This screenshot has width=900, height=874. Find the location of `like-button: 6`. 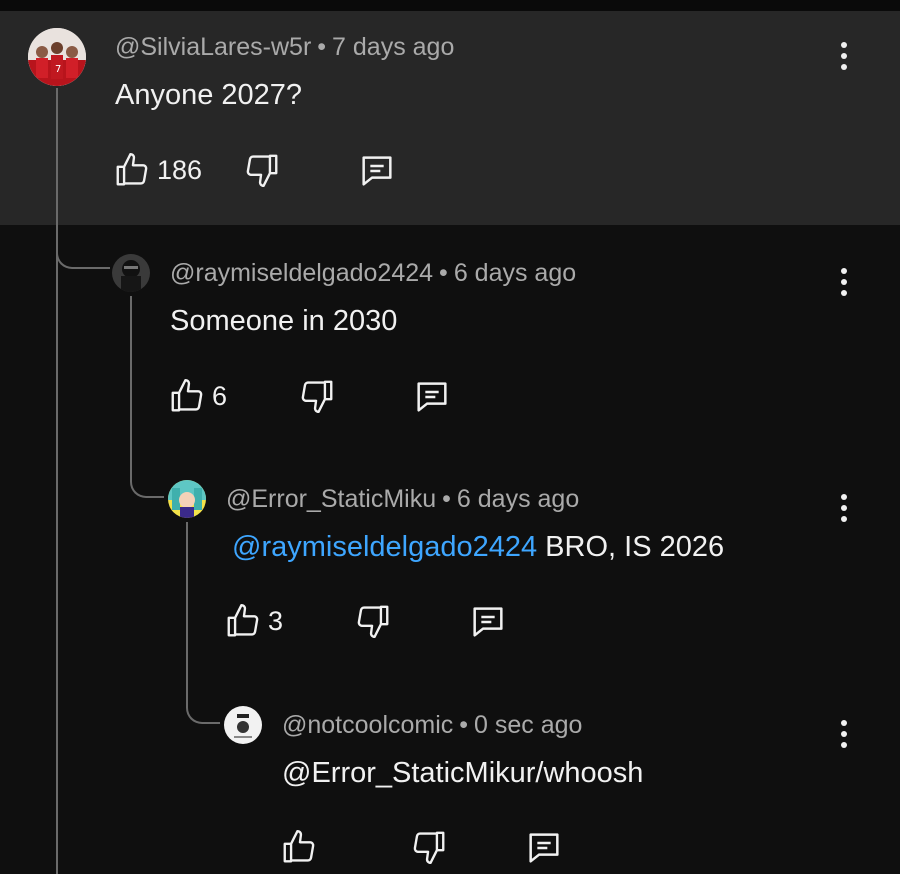

like-button: 6 is located at coordinates (197, 396).